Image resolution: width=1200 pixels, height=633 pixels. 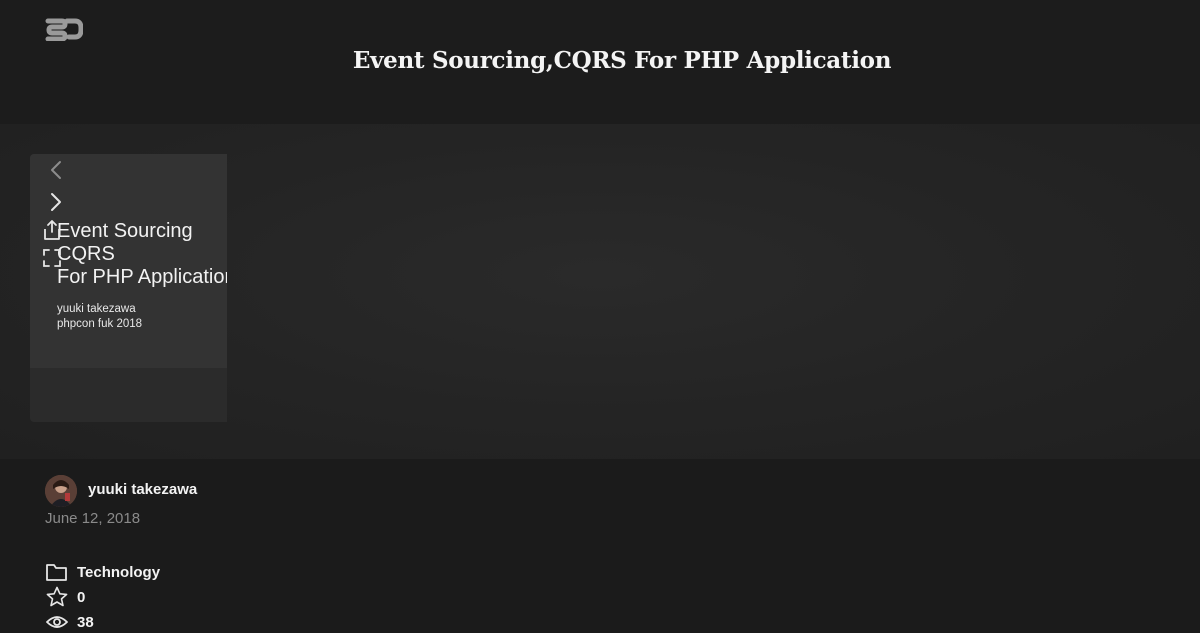 I want to click on chevron-left-icon, so click(x=56, y=170).